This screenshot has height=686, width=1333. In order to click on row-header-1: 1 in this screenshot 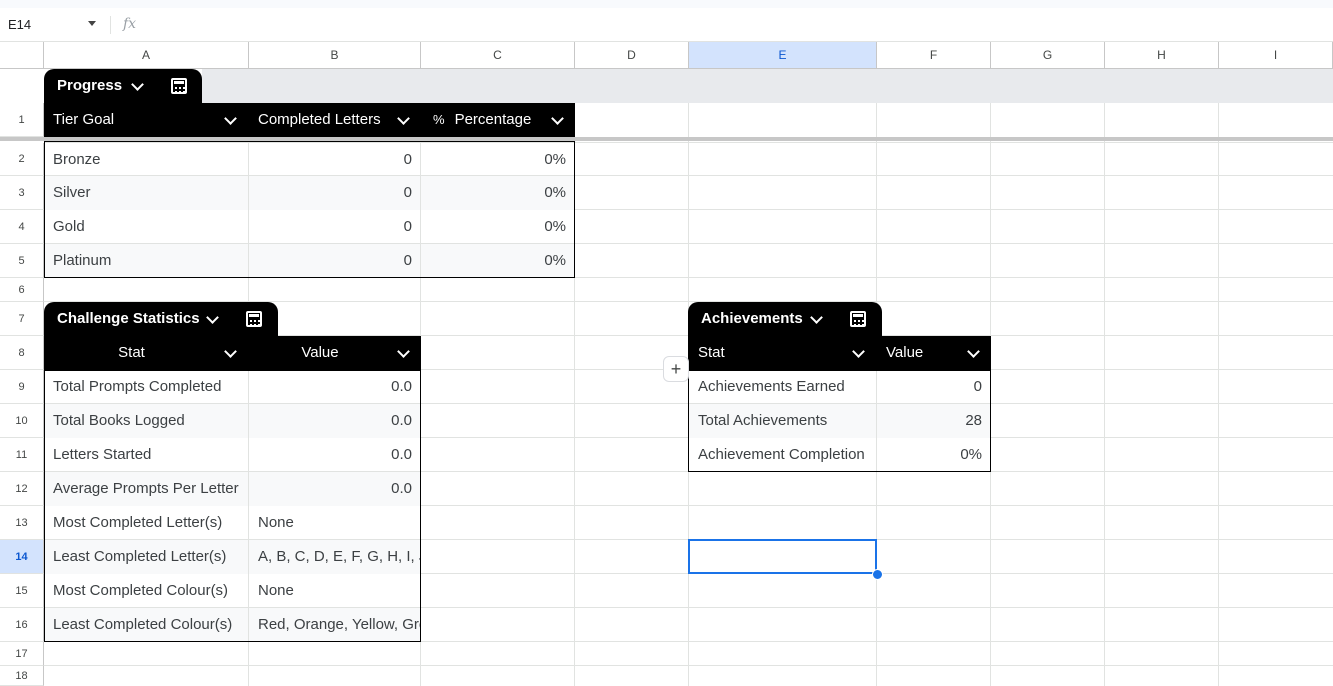, I will do `click(22, 120)`.